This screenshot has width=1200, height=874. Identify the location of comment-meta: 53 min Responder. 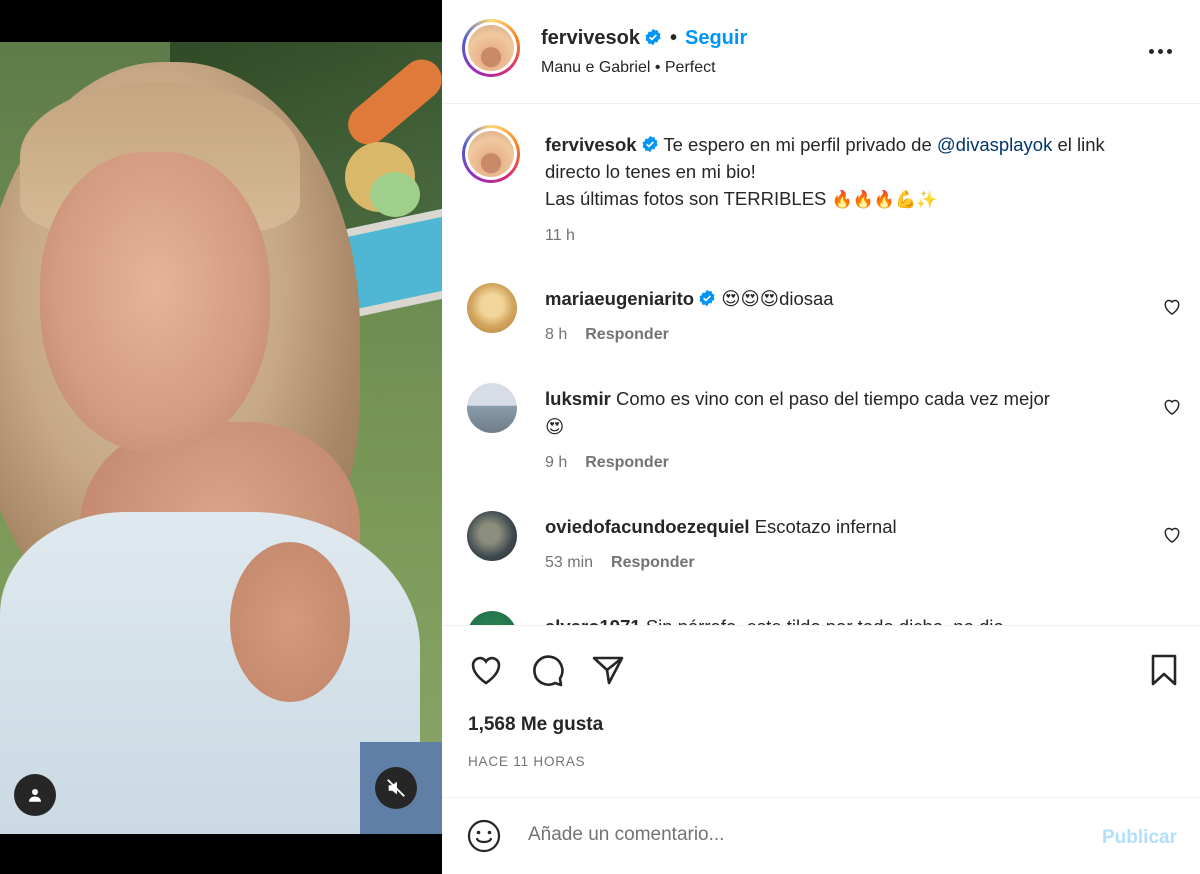
(620, 563).